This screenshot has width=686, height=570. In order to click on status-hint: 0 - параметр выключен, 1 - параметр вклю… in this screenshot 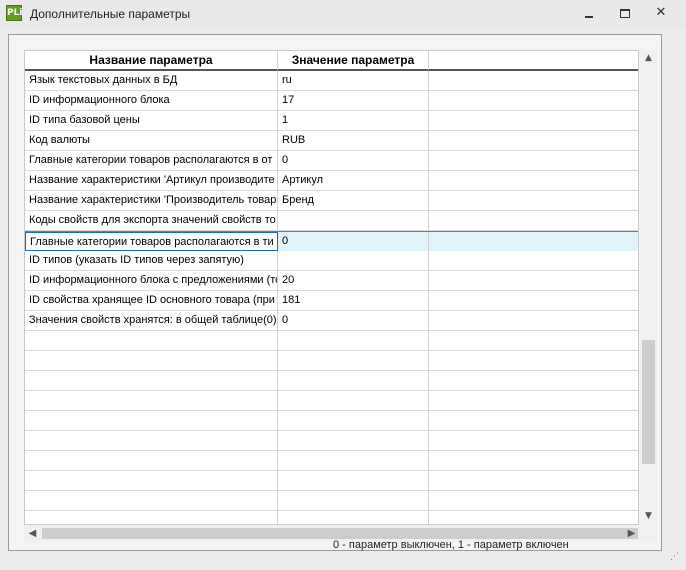, I will do `click(451, 545)`.